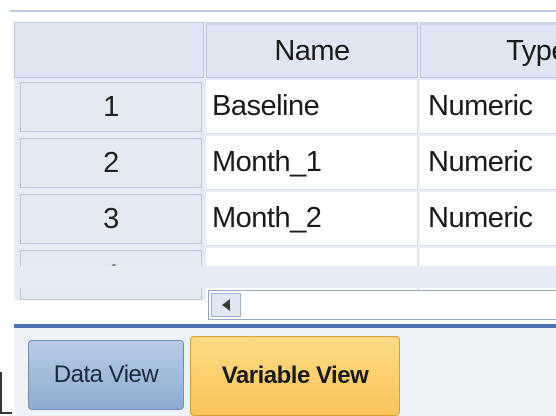 The image size is (556, 416). I want to click on row-header-1: 1, so click(111, 107).